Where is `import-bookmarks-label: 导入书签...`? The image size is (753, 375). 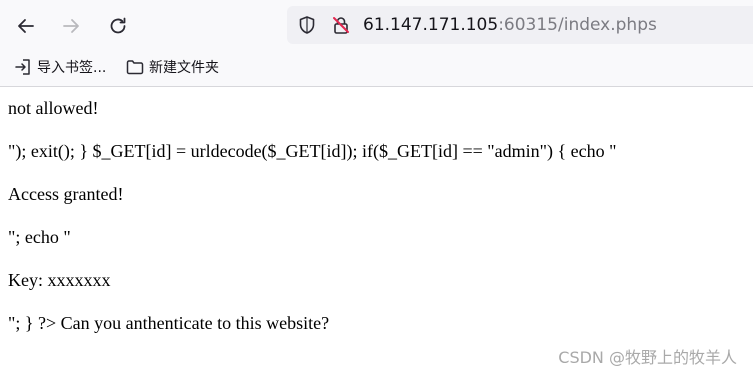
import-bookmarks-label: 导入书签... is located at coordinates (72, 68).